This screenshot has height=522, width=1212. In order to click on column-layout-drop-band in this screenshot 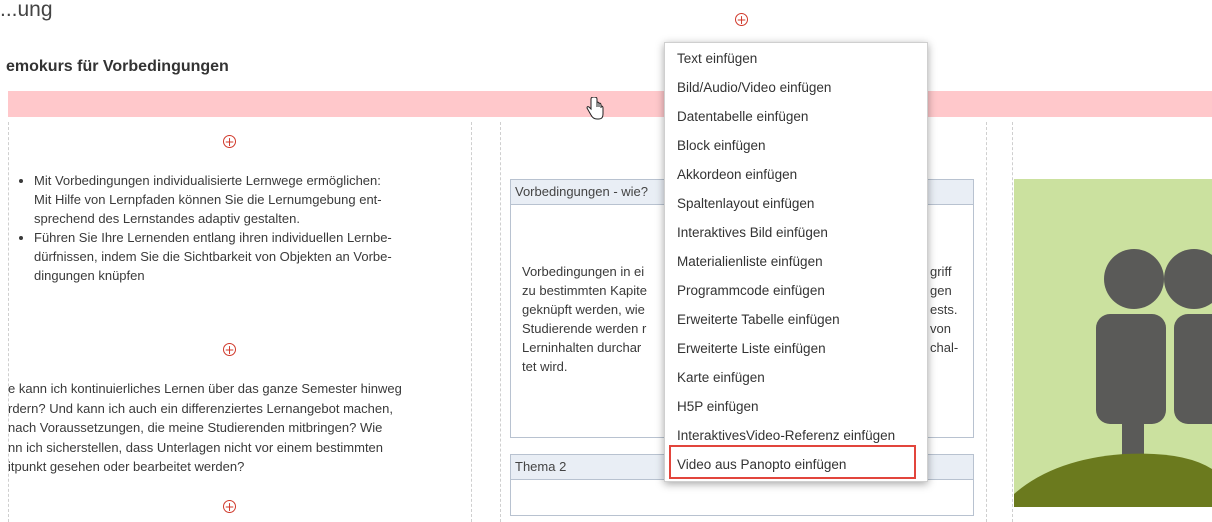, I will do `click(610, 104)`.